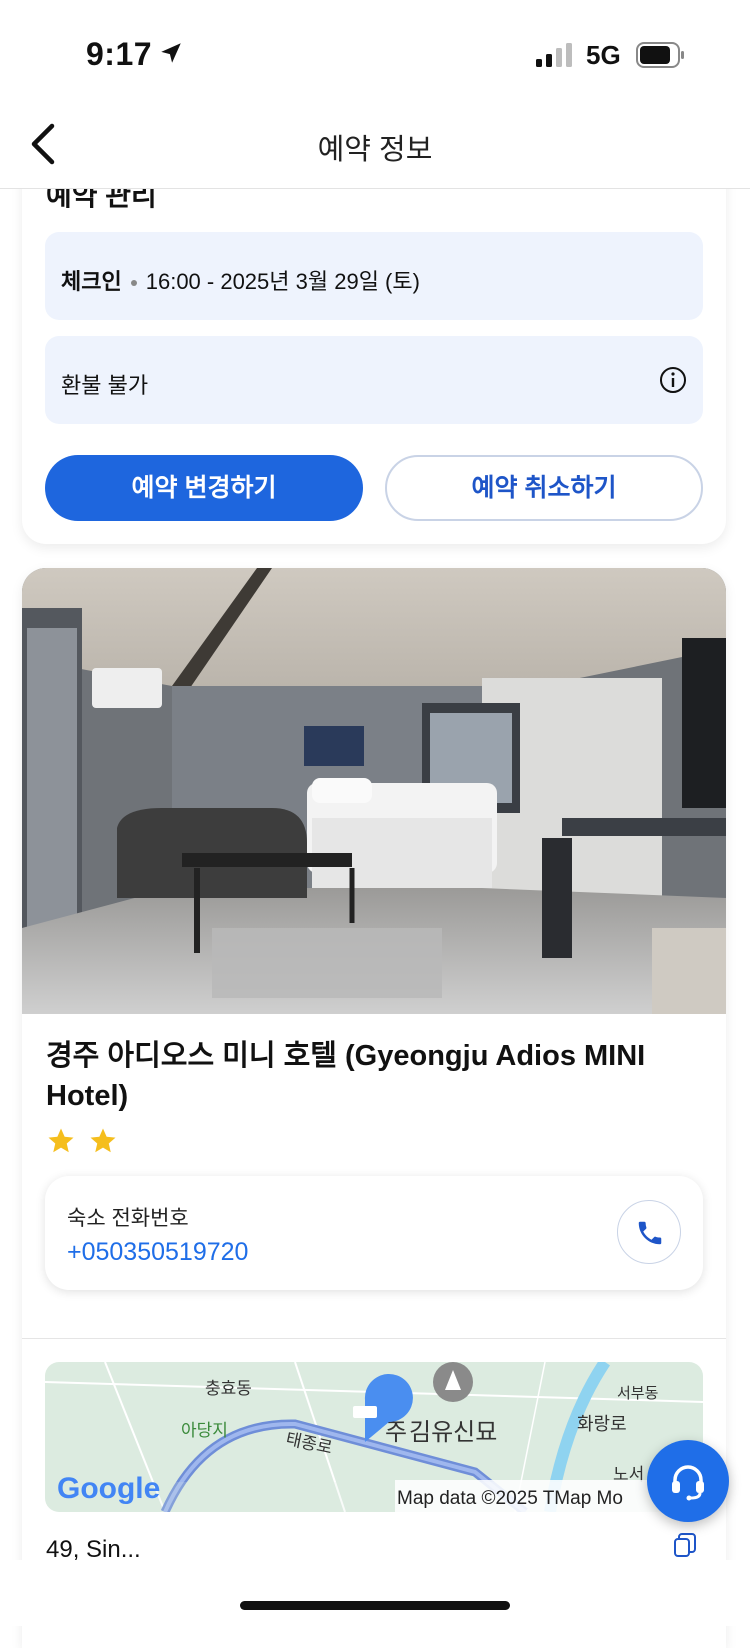 The width and height of the screenshot is (750, 1648). What do you see at coordinates (157, 1252) in the screenshot?
I see `phone-number: +050350519720` at bounding box center [157, 1252].